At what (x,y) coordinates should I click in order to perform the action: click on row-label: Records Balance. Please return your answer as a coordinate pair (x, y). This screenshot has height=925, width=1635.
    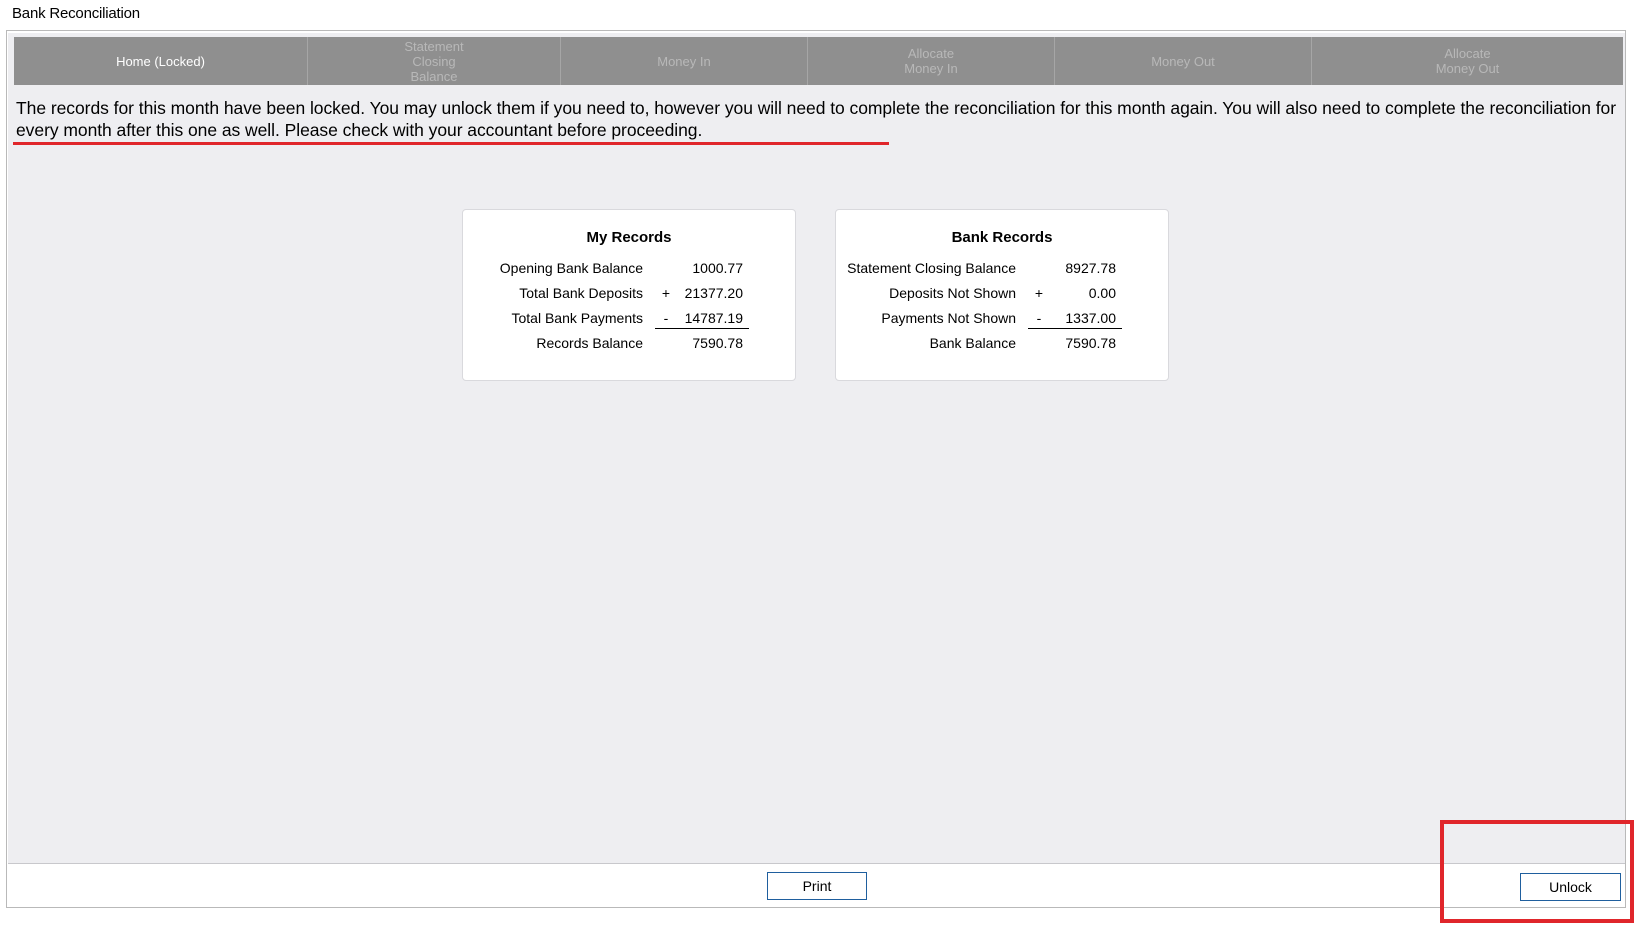
    Looking at the image, I should click on (589, 343).